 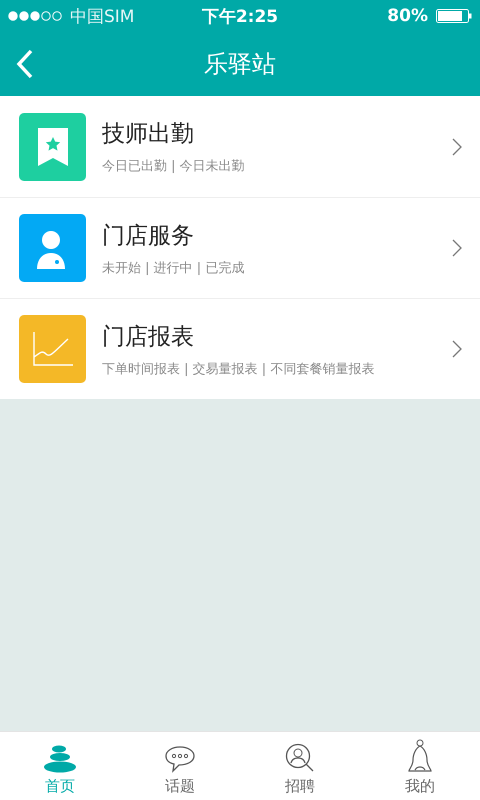 What do you see at coordinates (240, 247) in the screenshot?
I see `menu-item: 门店服务 未开始 | 进行中 | 已完成` at bounding box center [240, 247].